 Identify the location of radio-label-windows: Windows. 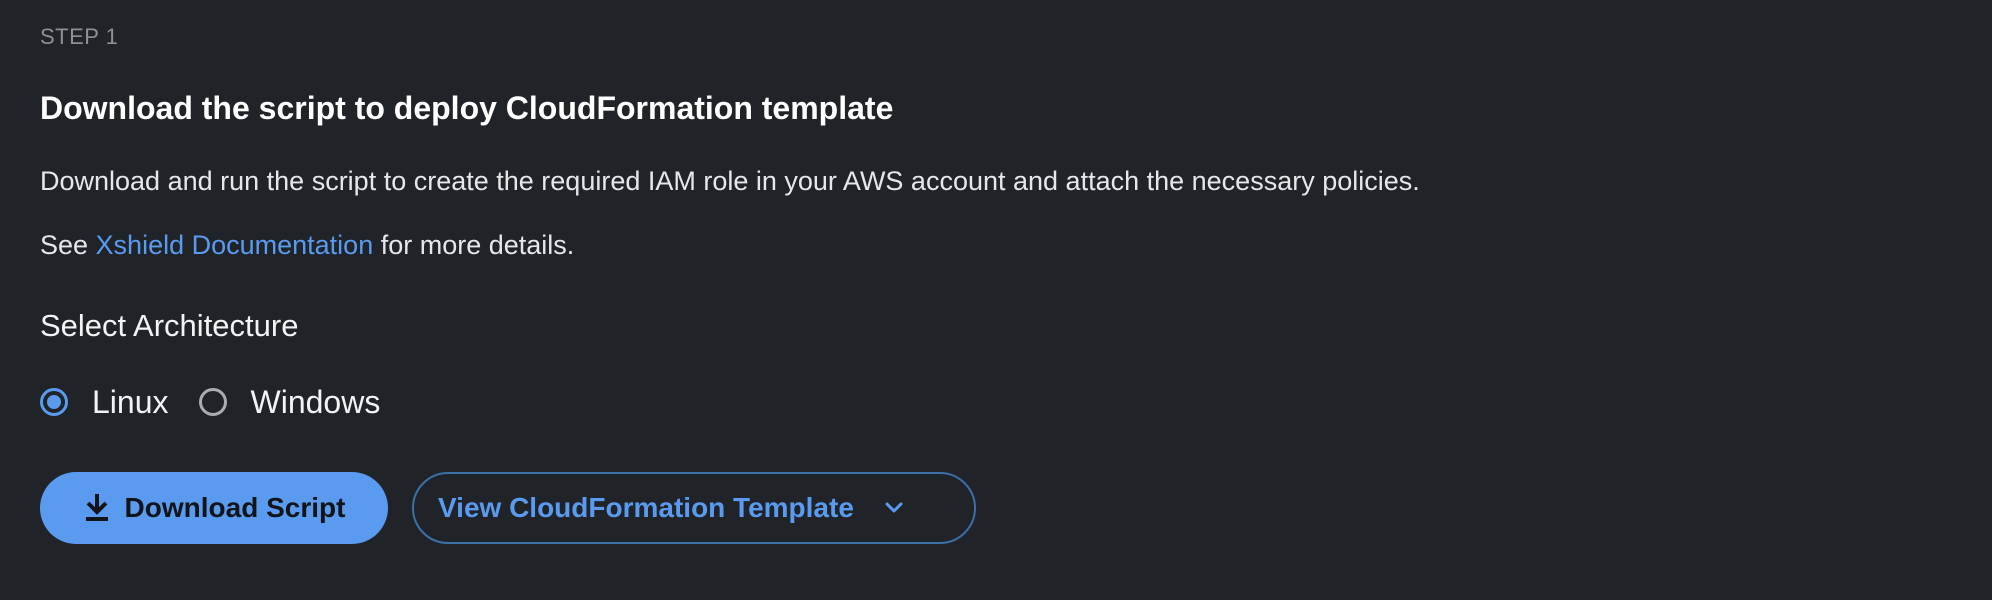
(315, 401).